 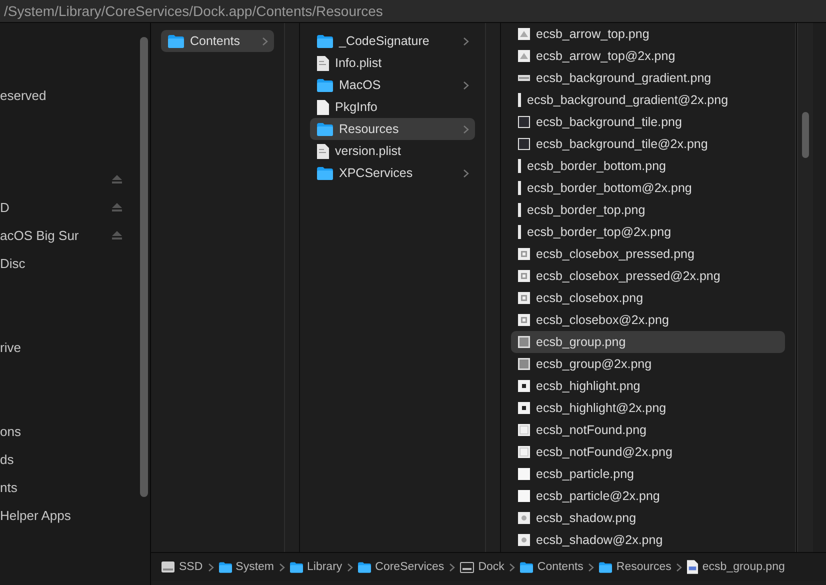 What do you see at coordinates (193, 11) in the screenshot?
I see `window-title: /System/Library/CoreServices/Dock.app/Contents/Resources` at bounding box center [193, 11].